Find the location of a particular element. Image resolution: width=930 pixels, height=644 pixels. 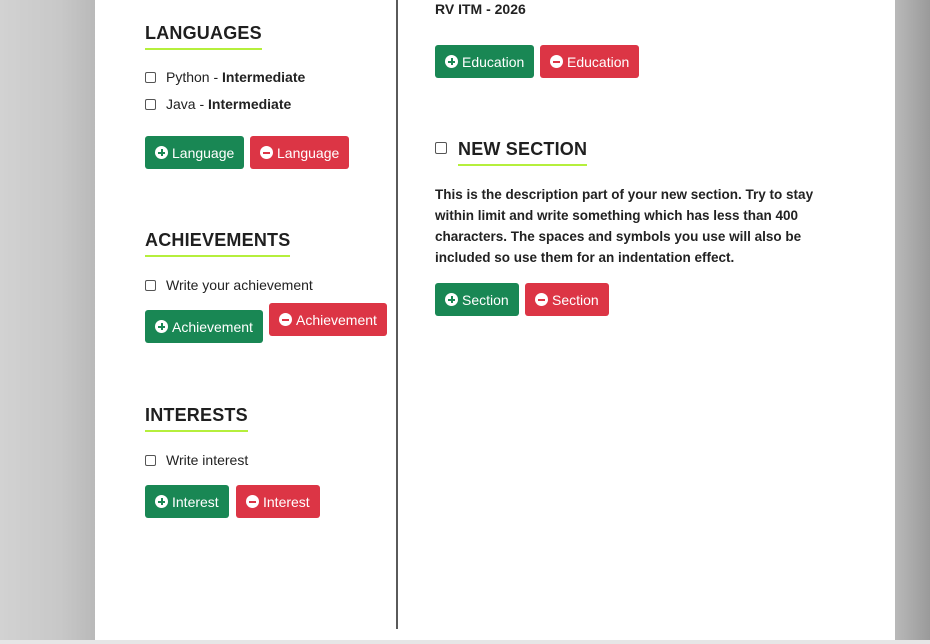

remove-education-label: Education is located at coordinates (598, 61).